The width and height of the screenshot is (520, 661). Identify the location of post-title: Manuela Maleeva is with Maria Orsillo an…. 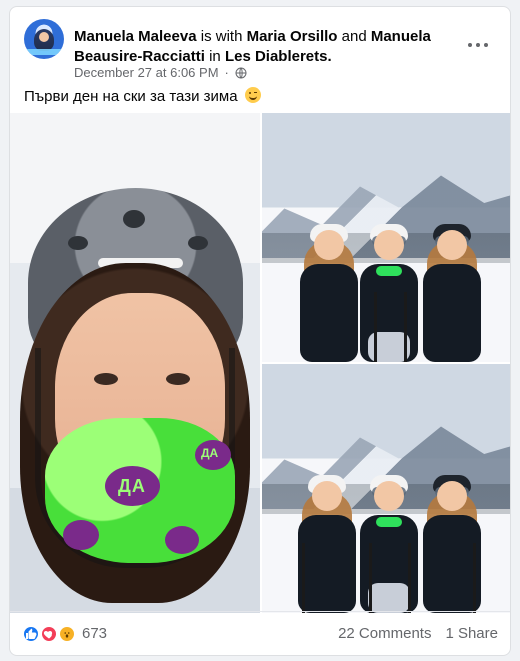
(274, 47).